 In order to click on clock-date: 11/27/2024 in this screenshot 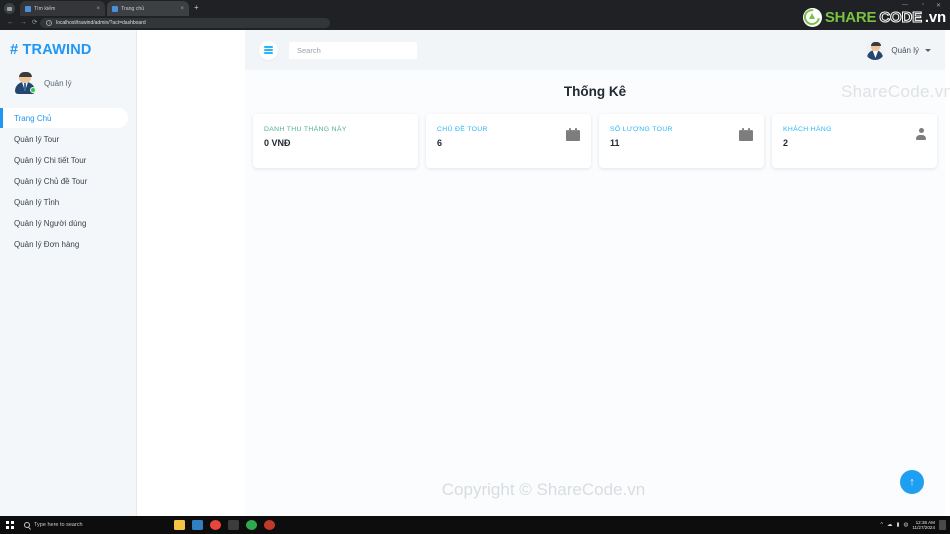, I will do `click(923, 527)`.